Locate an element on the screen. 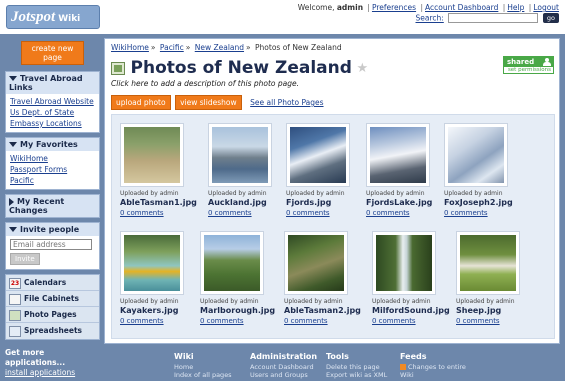 Image resolution: width=565 pixels, height=381 pixels. photo-item: Uploaded by admin Sheep.jpg 0 comments is located at coordinates (496, 278).